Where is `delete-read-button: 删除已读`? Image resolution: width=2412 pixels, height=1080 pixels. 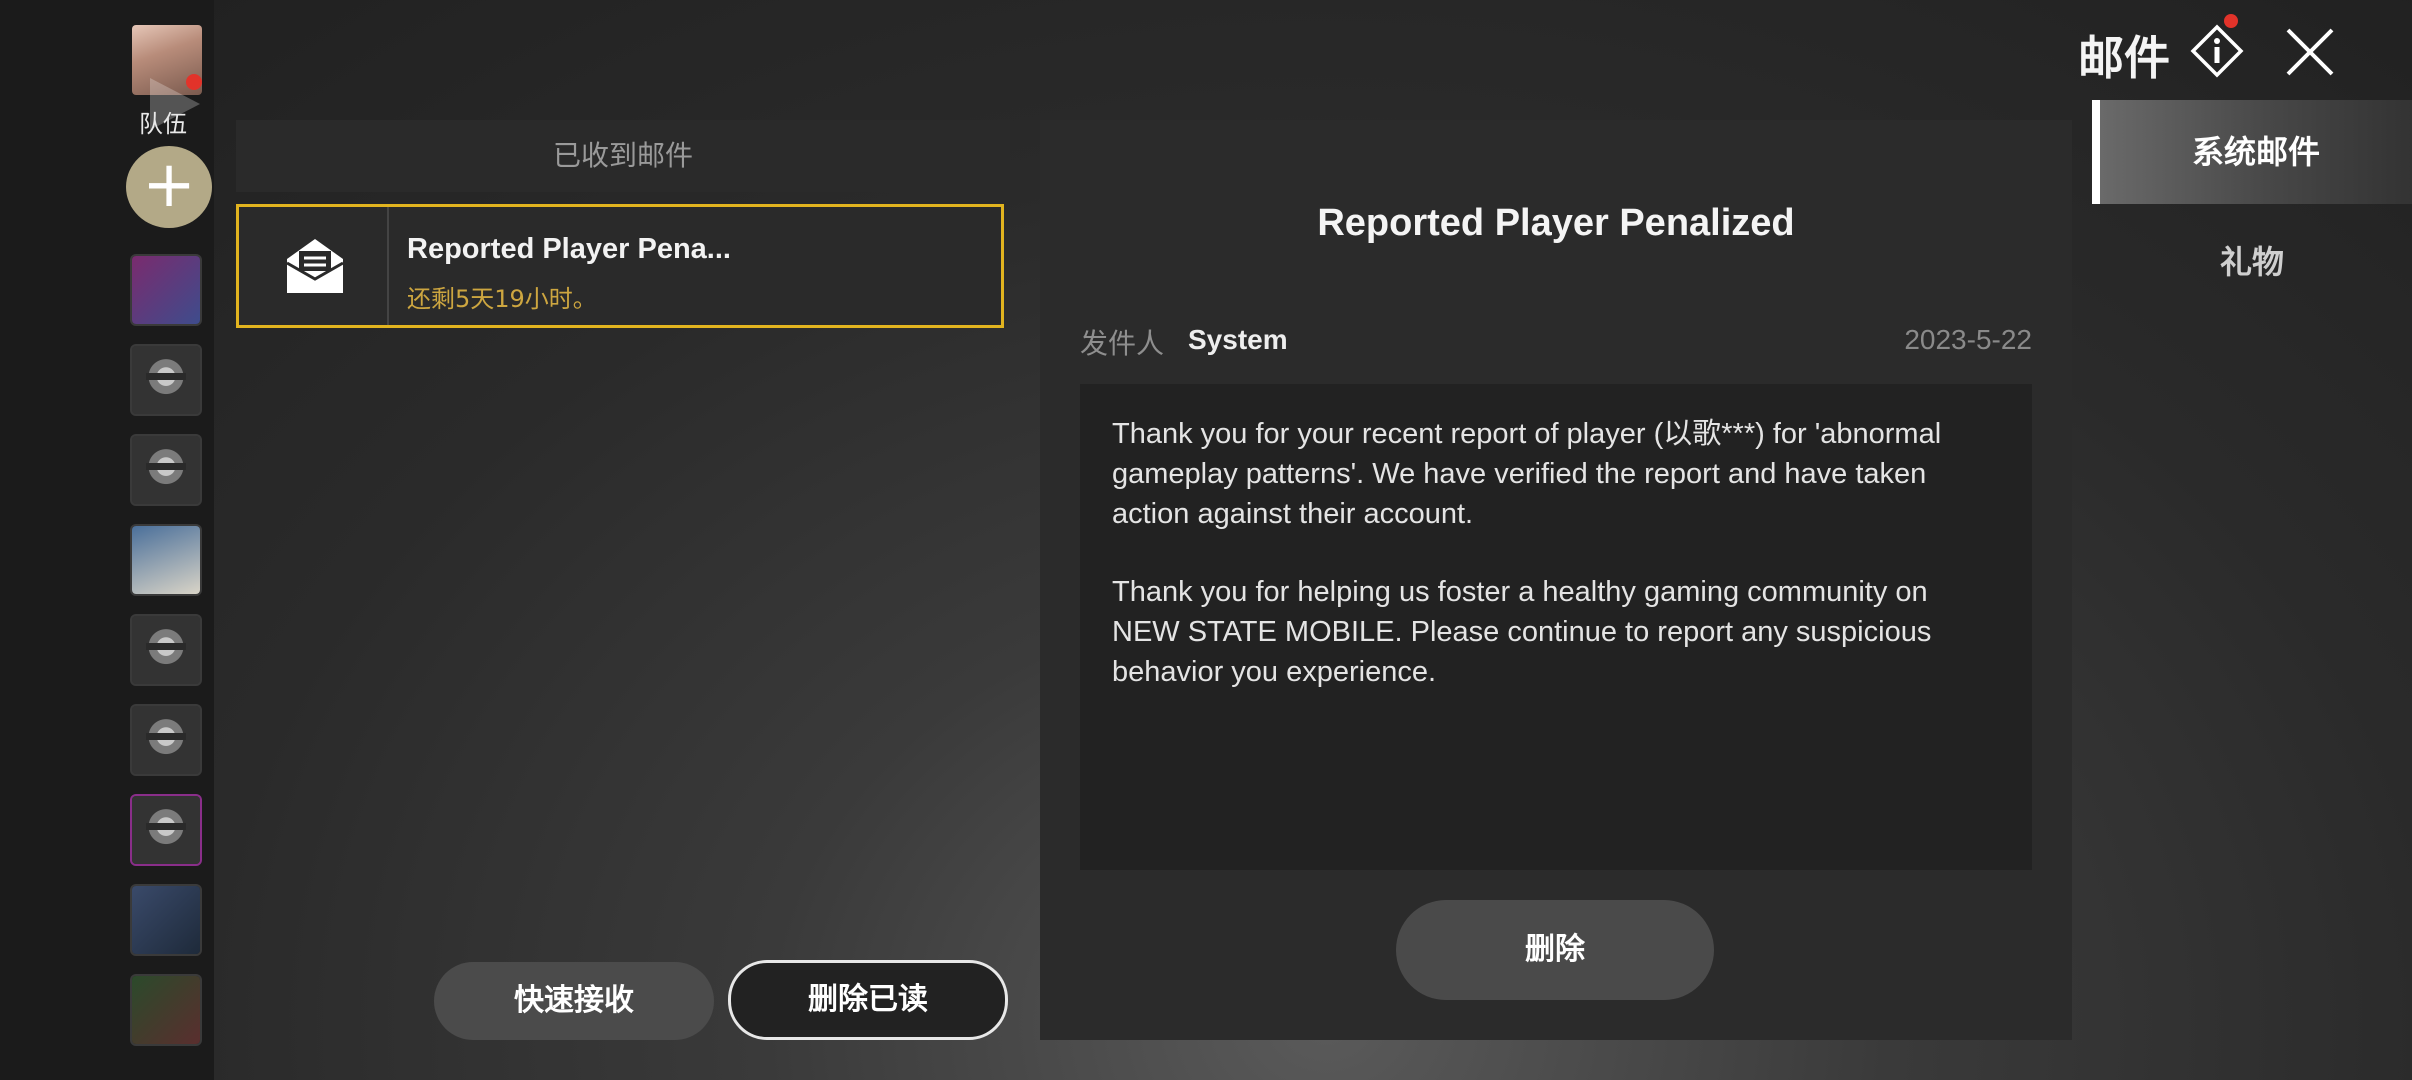 delete-read-button: 删除已读 is located at coordinates (868, 1000).